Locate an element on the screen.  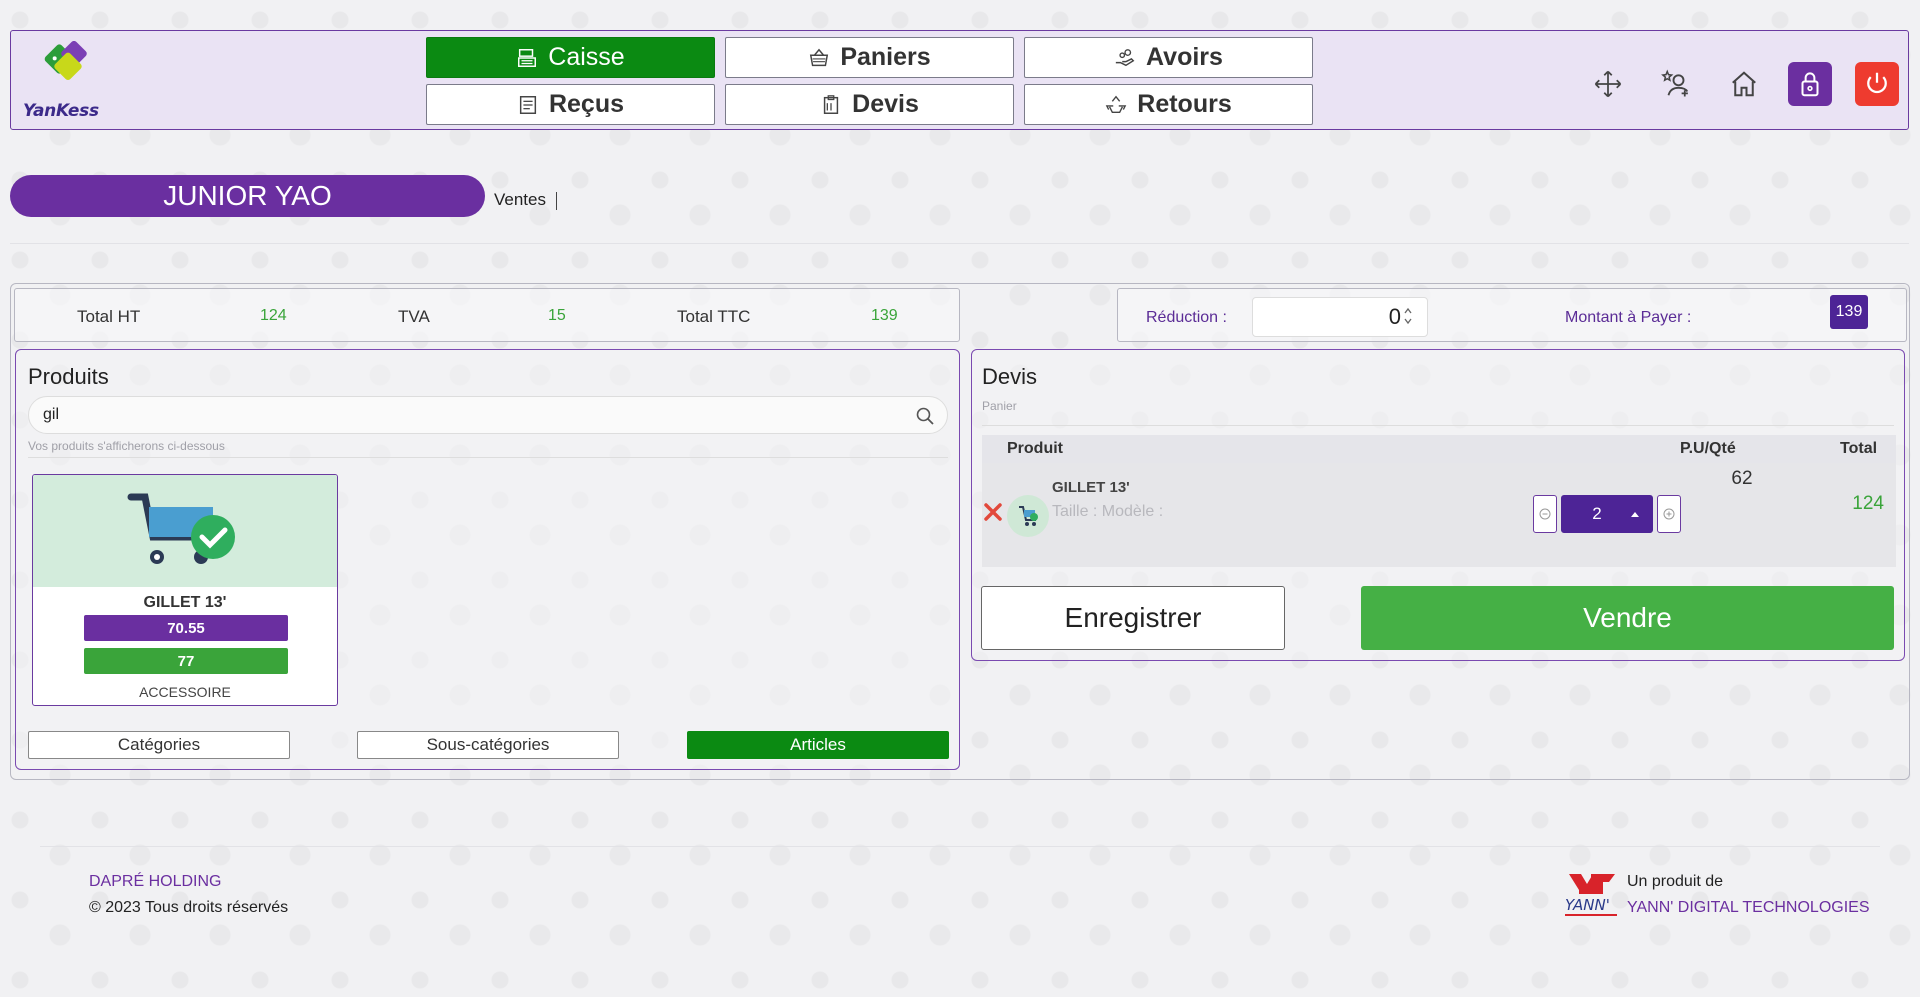
search-hint: Vos produits s'afficherons ci-dessous is located at coordinates (126, 446).